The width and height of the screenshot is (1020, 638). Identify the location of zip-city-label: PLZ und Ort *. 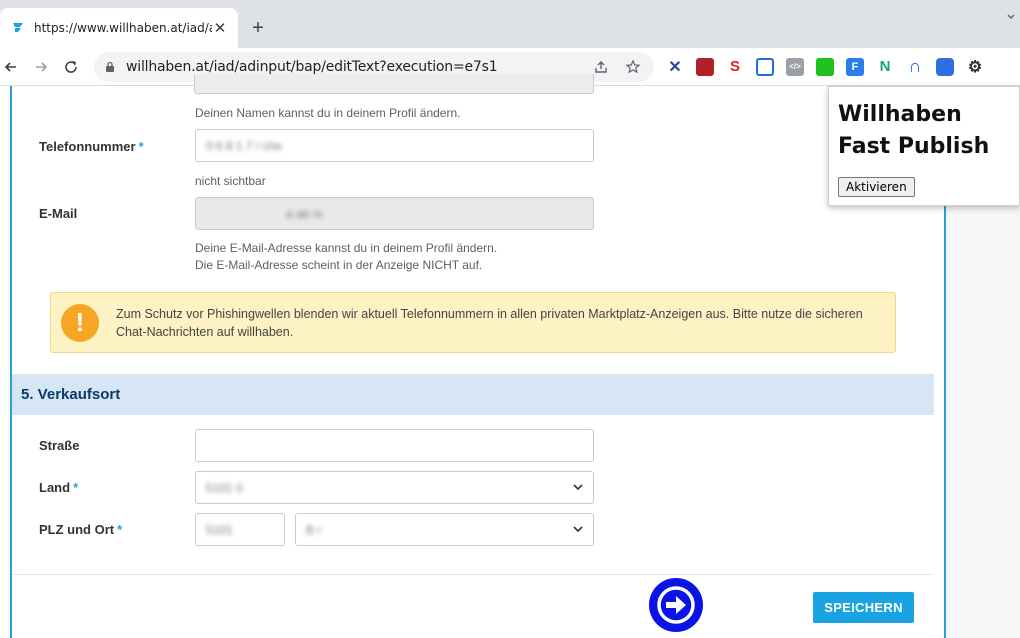
(80, 529).